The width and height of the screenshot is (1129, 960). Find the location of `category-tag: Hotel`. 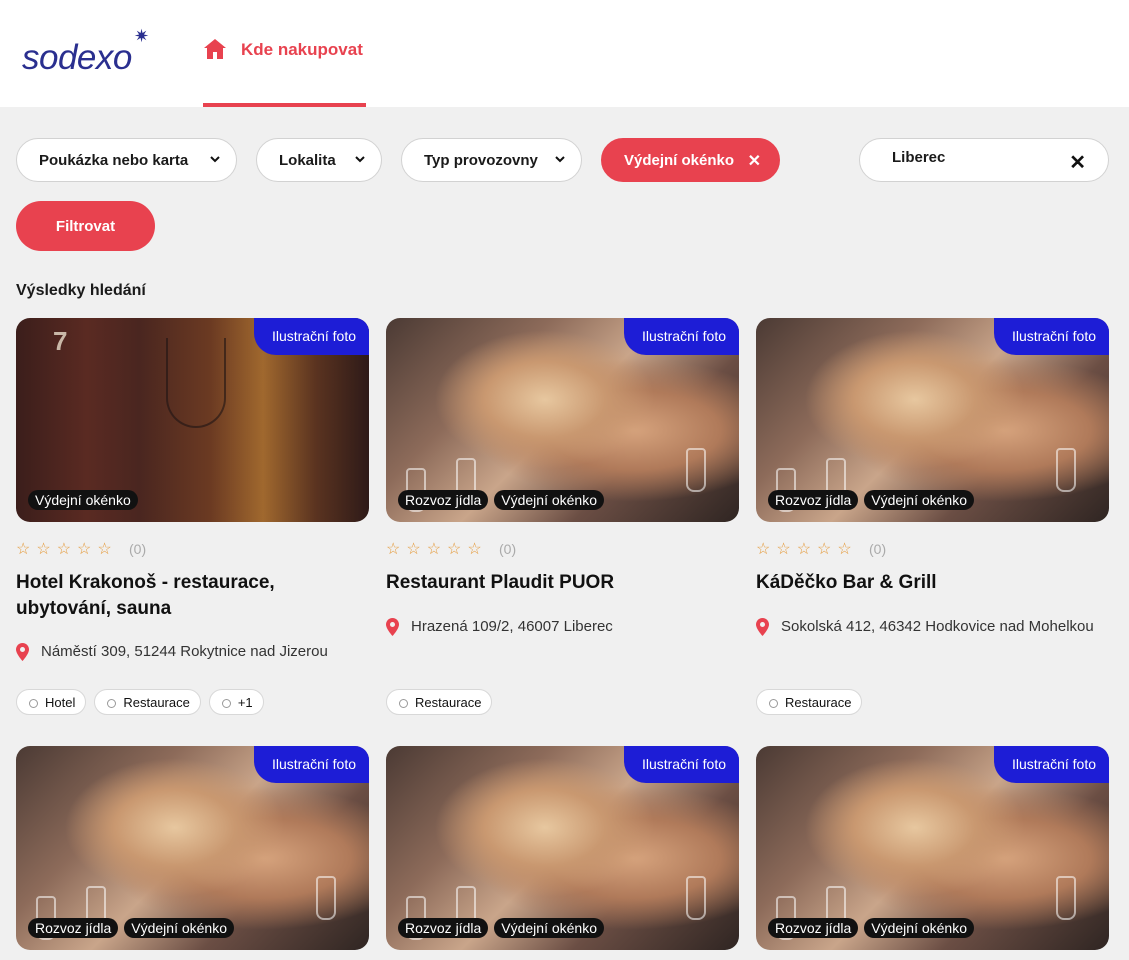

category-tag: Hotel is located at coordinates (51, 702).